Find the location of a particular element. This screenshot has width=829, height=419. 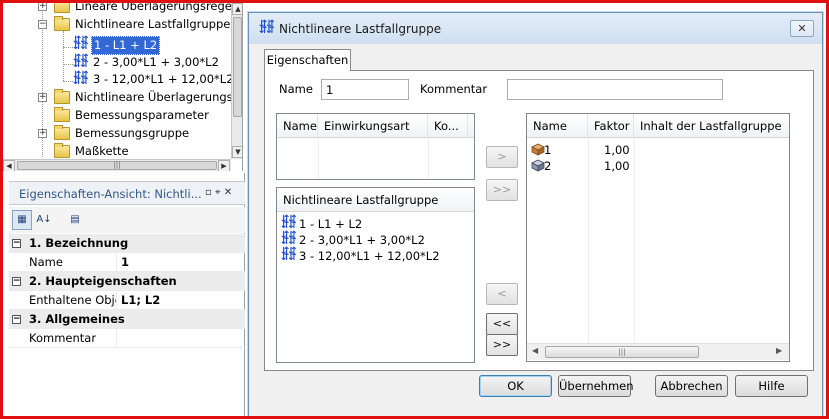

cancel-button: Abbrechen is located at coordinates (691, 386).